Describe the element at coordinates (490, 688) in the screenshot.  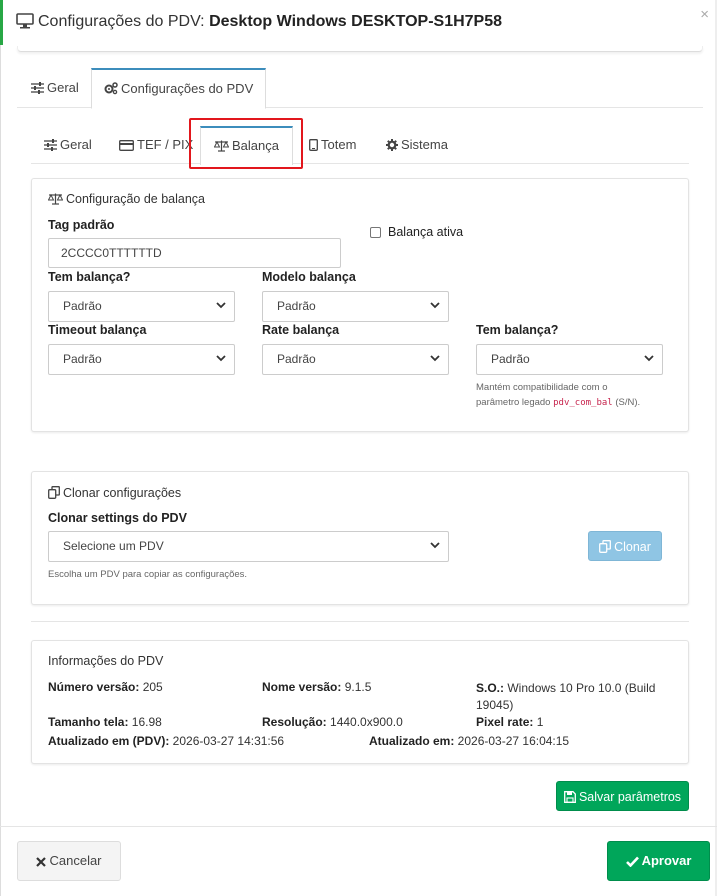
I see `so-label: S.O.:` at that location.